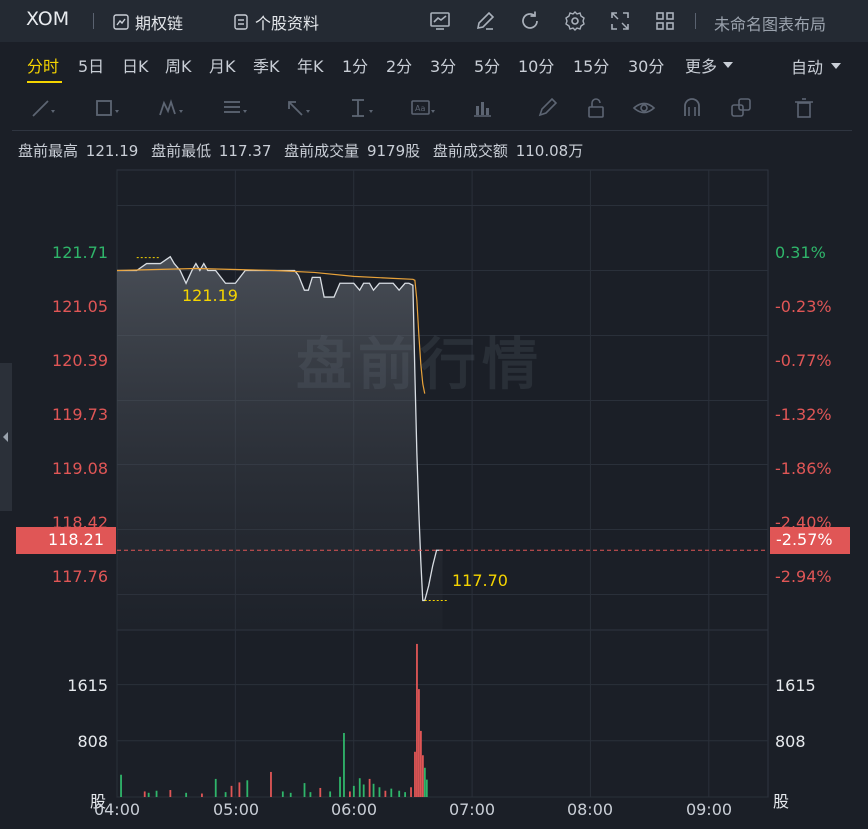 This screenshot has width=868, height=829. What do you see at coordinates (803, 576) in the screenshot?
I see `change-tick-label: -2.94%` at bounding box center [803, 576].